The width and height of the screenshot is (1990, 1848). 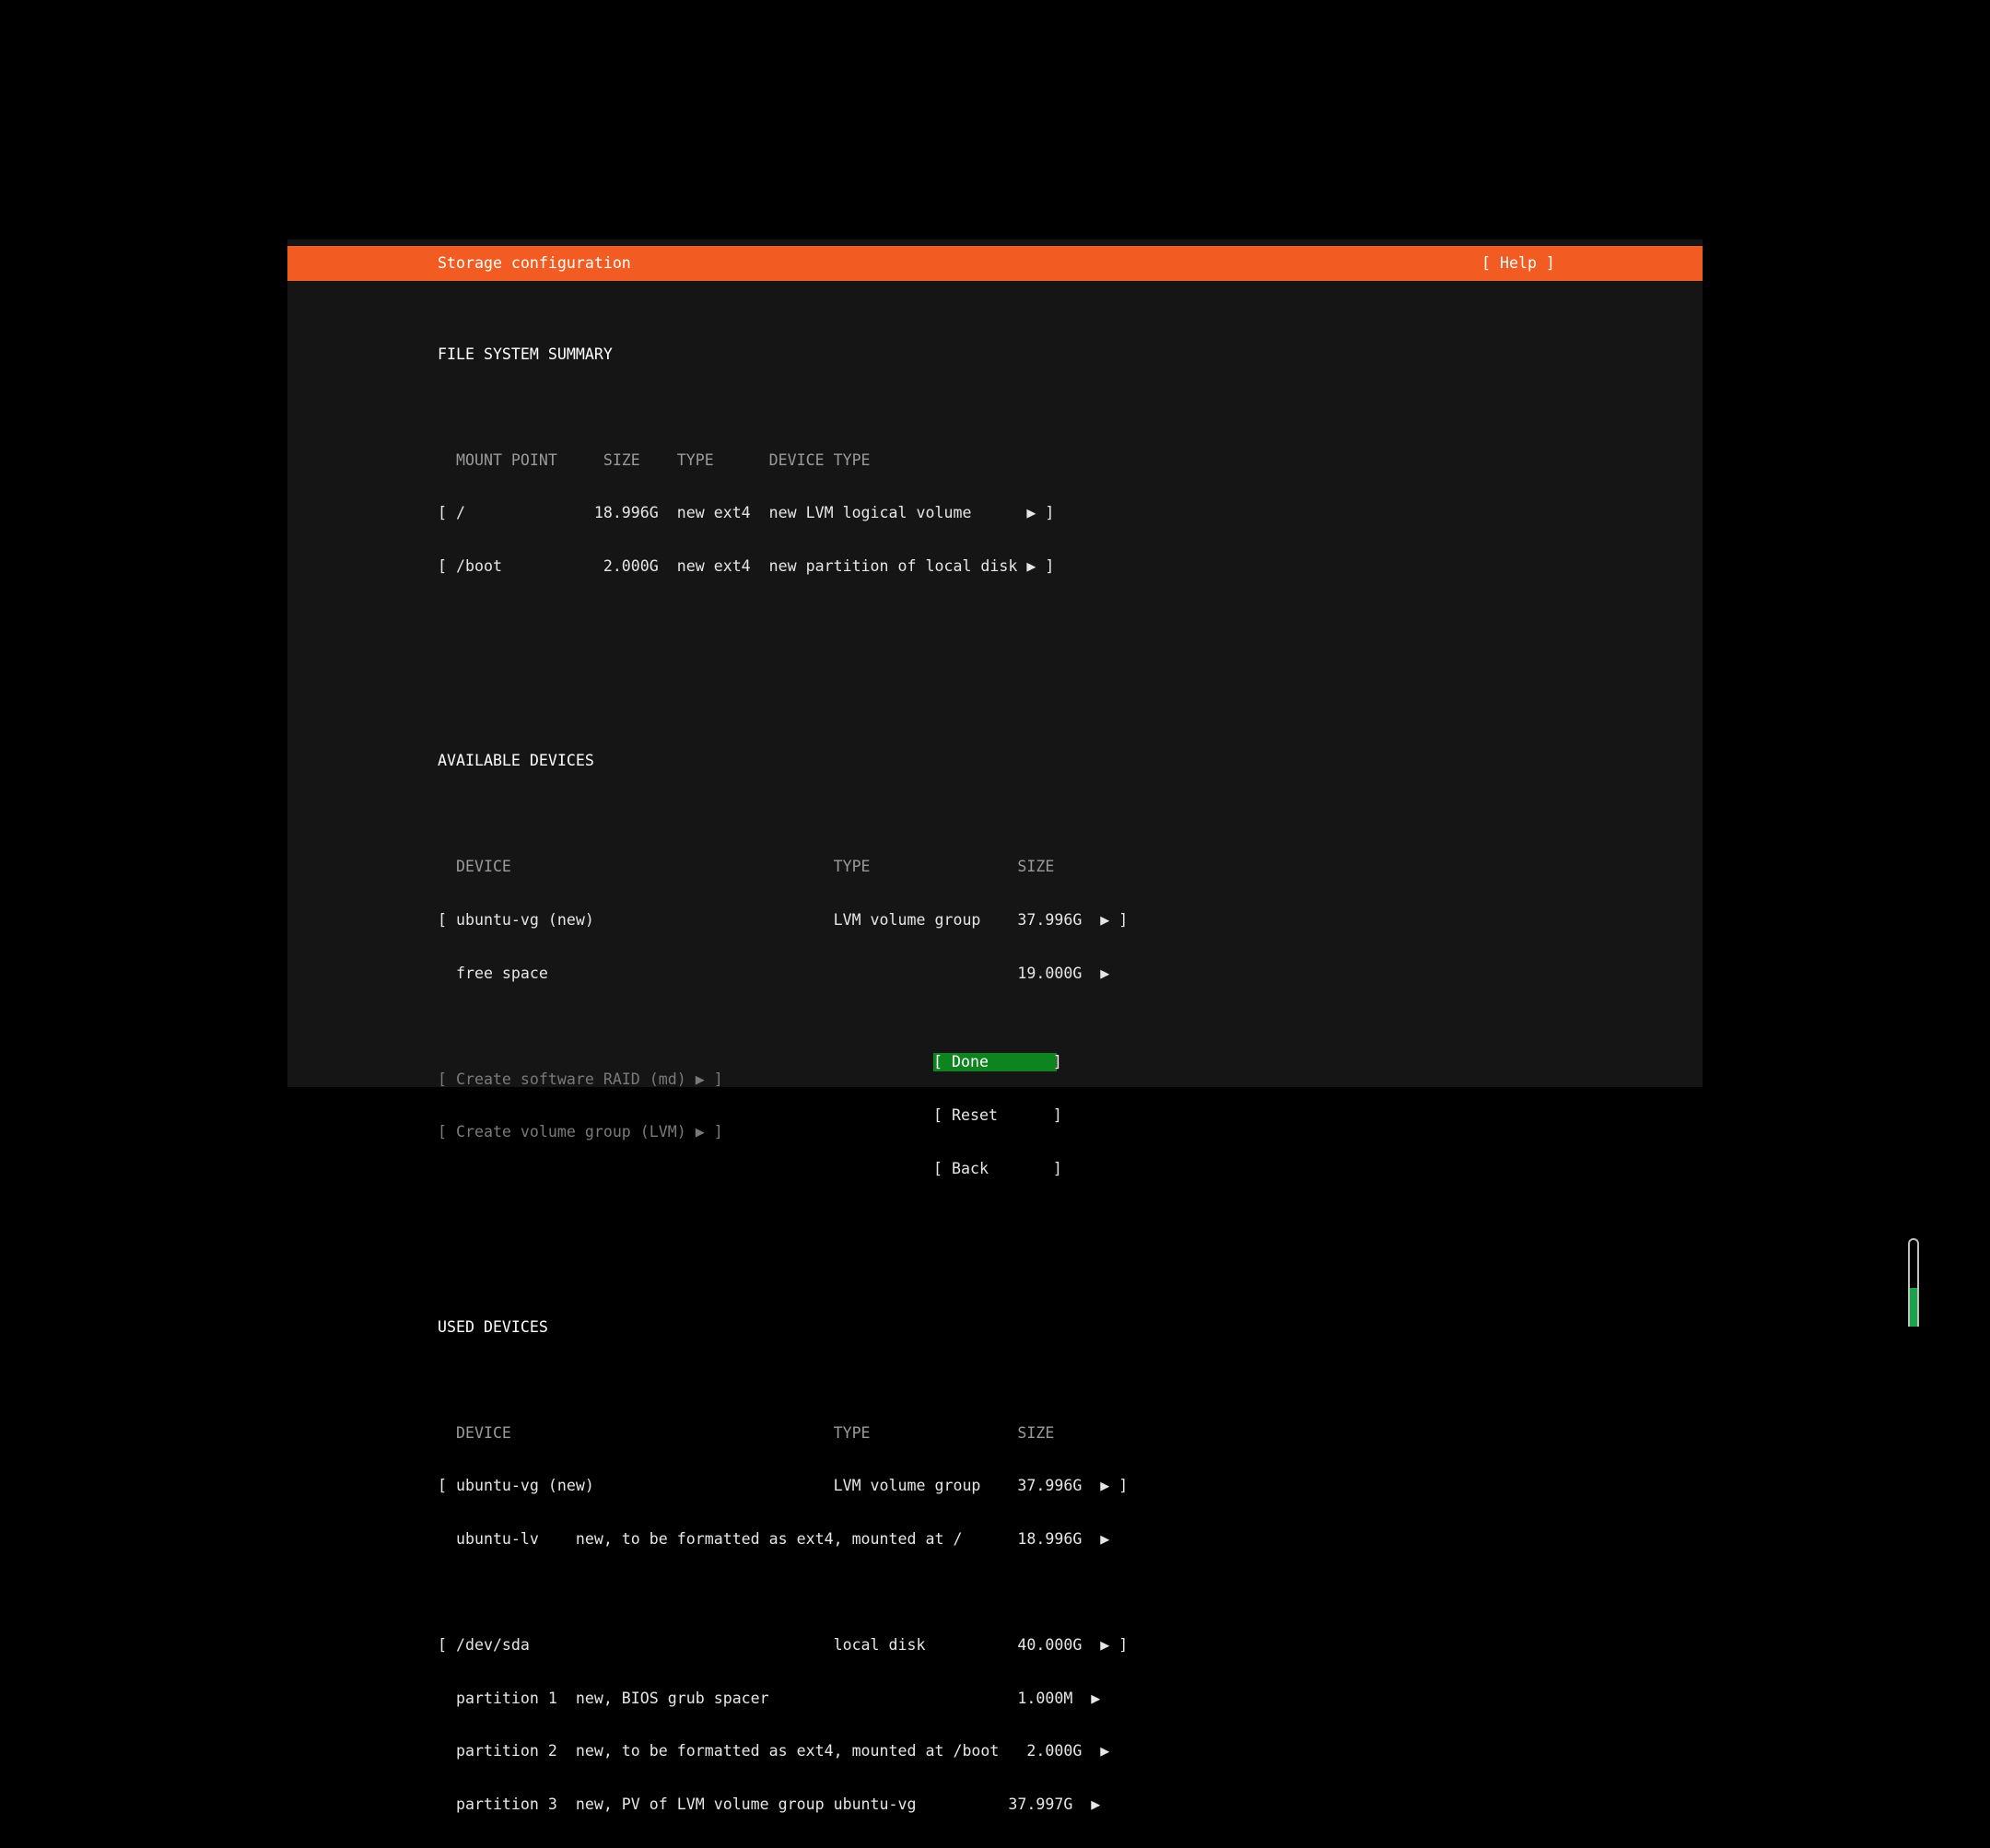 I want to click on reset-button: [ Reset ], so click(x=997, y=1115).